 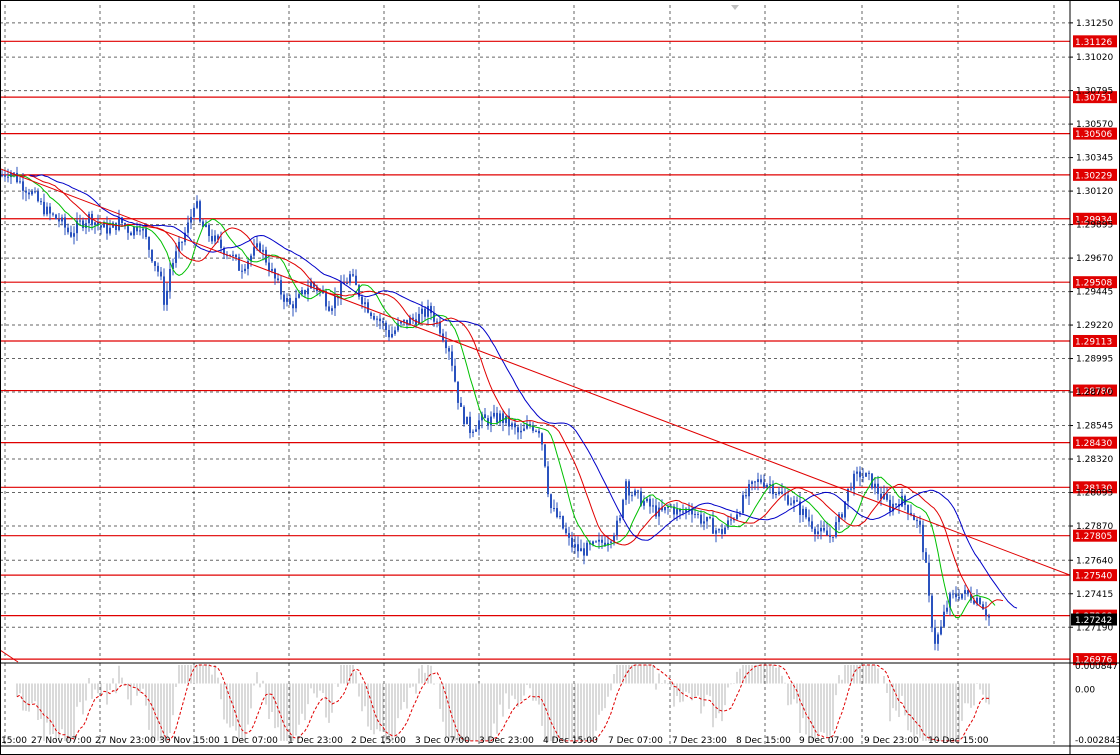 What do you see at coordinates (14, 741) in the screenshot?
I see `time-tick-label: 15:00` at bounding box center [14, 741].